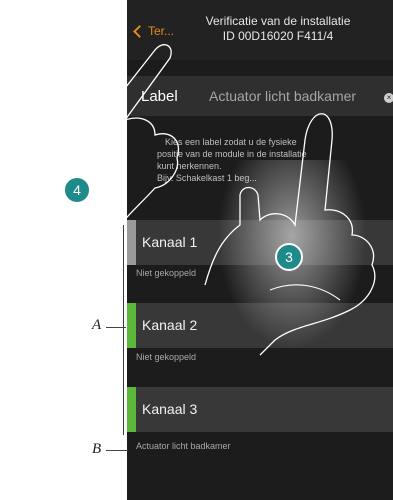 This screenshot has width=393, height=500. What do you see at coordinates (289, 257) in the screenshot?
I see `step-badge-3: 3` at bounding box center [289, 257].